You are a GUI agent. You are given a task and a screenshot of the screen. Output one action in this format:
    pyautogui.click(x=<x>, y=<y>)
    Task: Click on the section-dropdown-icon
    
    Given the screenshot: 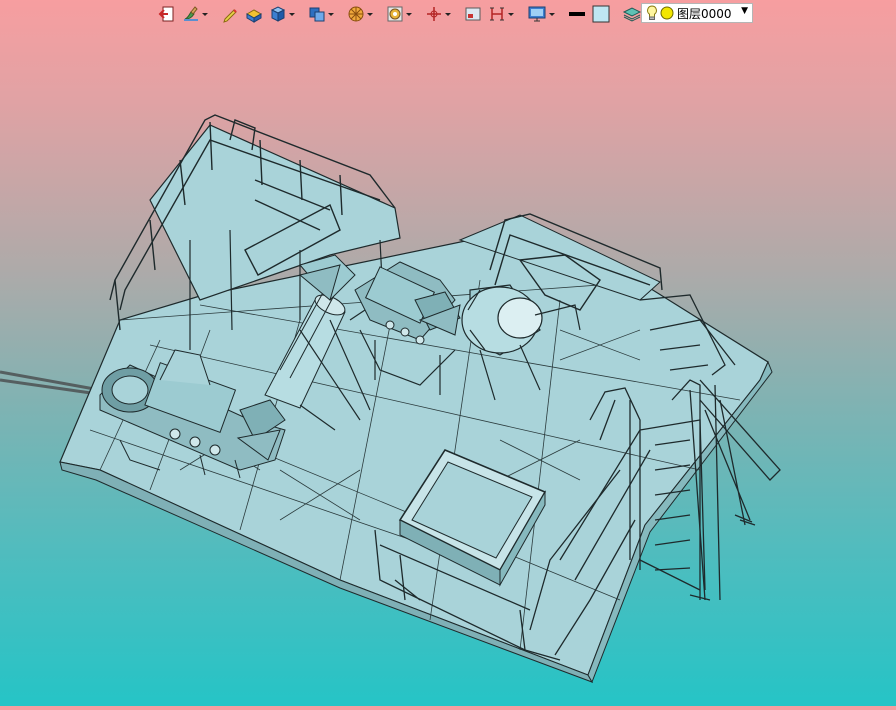 What is the action you would take?
    pyautogui.click(x=370, y=14)
    